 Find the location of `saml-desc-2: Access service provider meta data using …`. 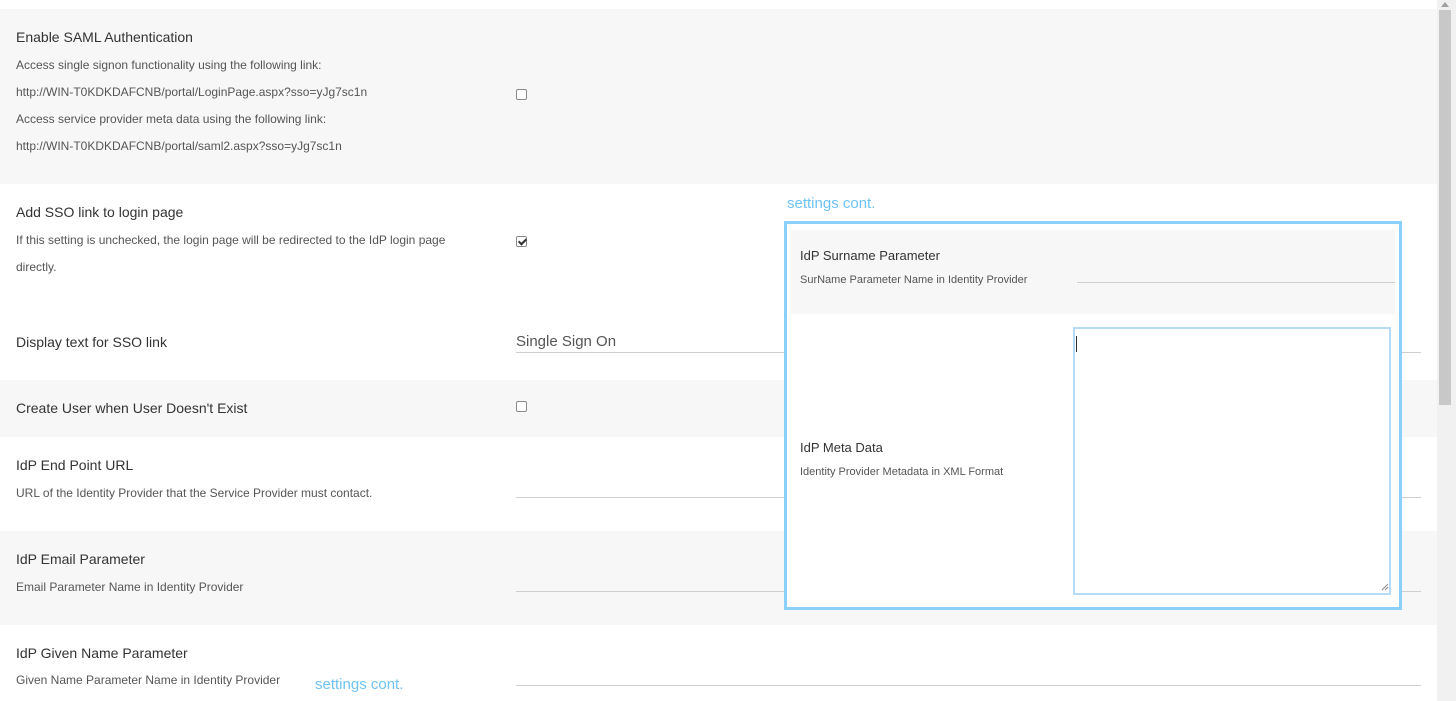

saml-desc-2: Access service provider meta data using … is located at coordinates (171, 119).